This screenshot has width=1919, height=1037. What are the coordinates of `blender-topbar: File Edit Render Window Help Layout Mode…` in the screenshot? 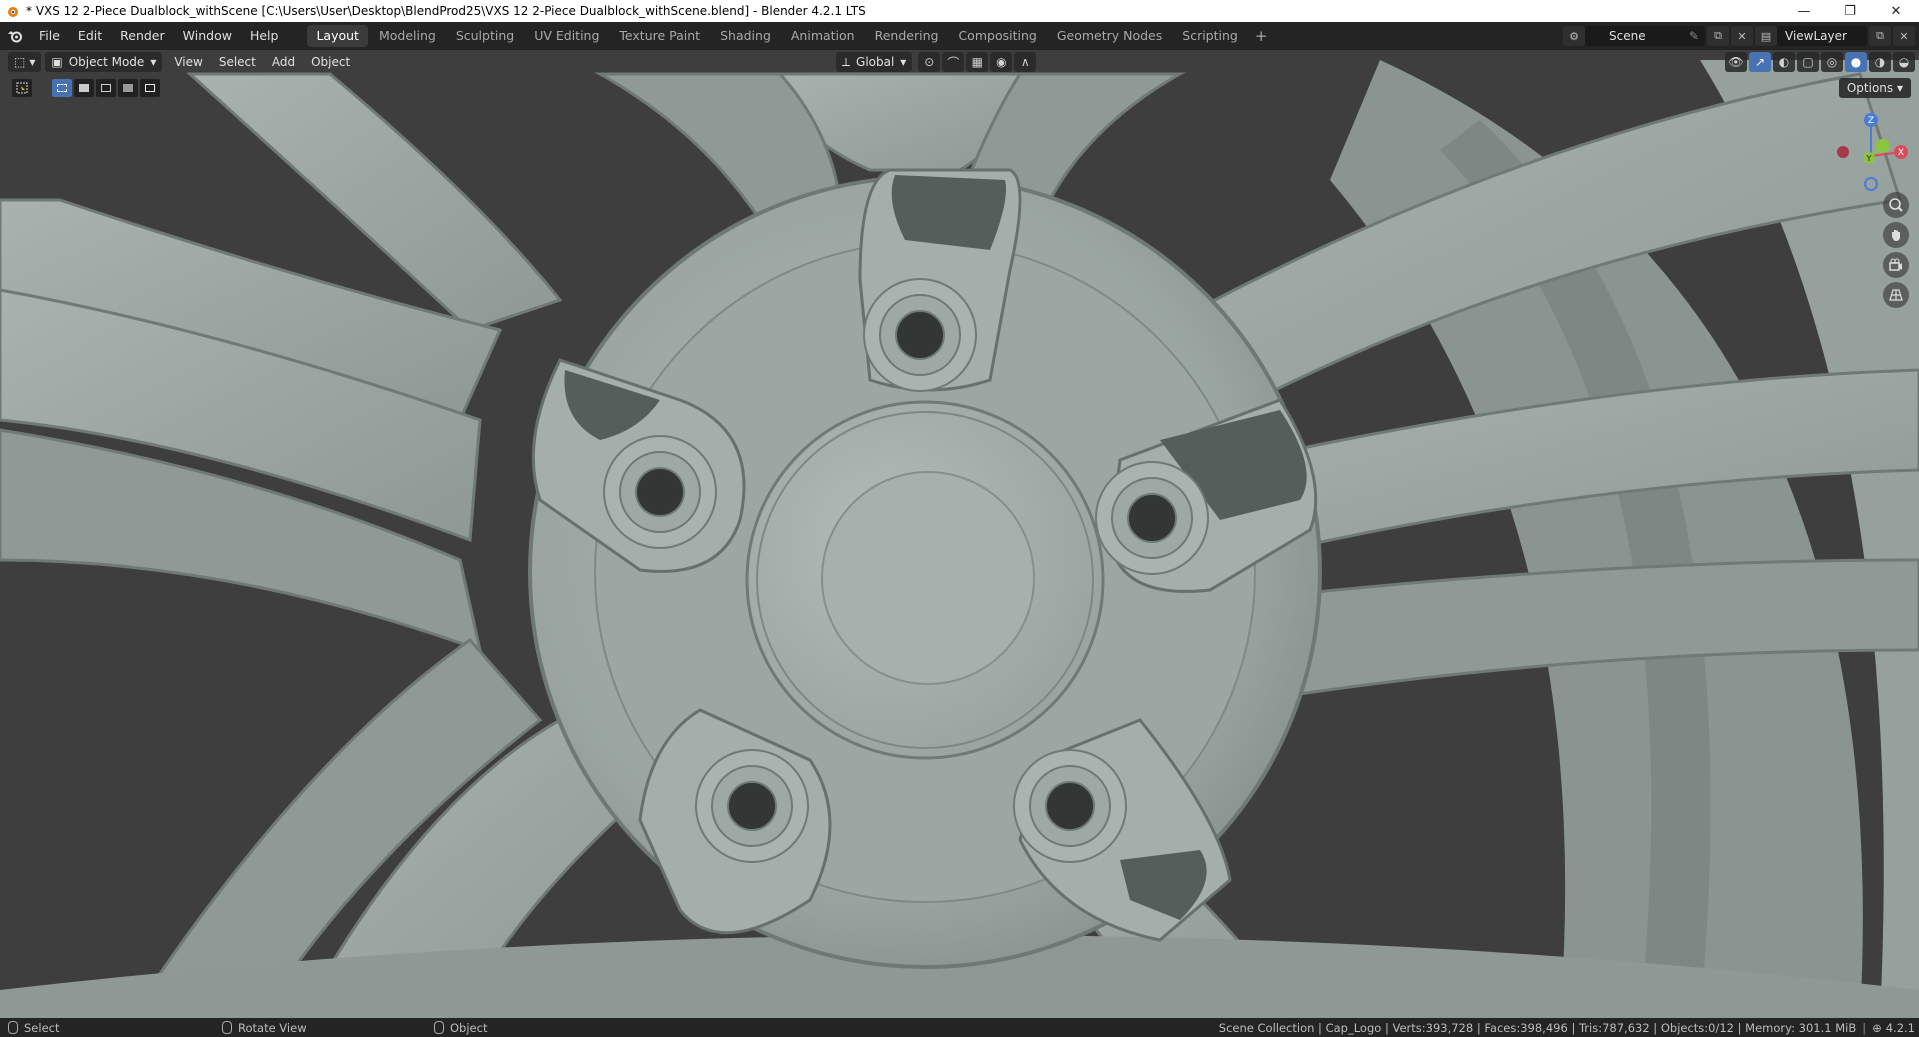 It's located at (959, 36).